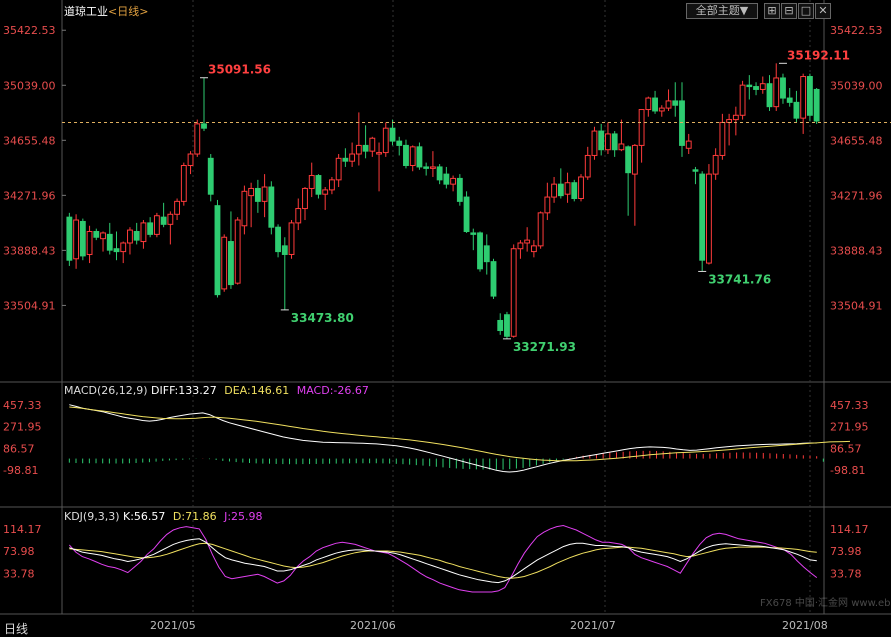  I want to click on macd-tick-right: 86.57, so click(846, 448).